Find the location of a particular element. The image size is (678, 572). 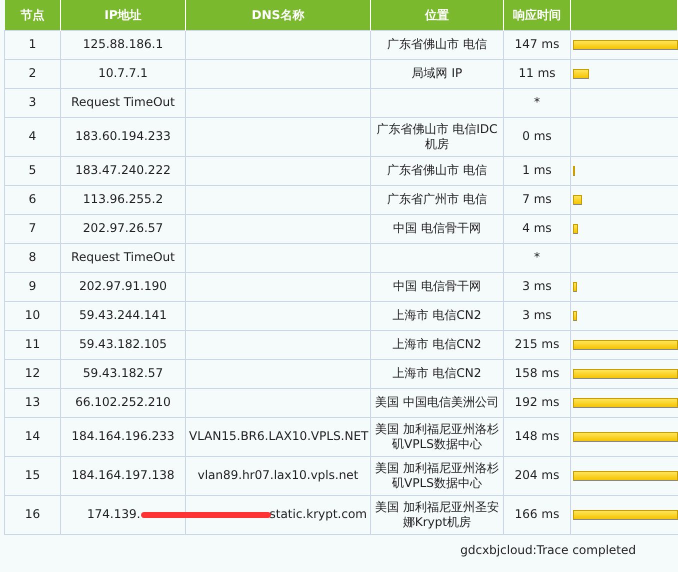

location-text: 美国 加利福尼亚州圣安娜Krypt机房 is located at coordinates (437, 515).